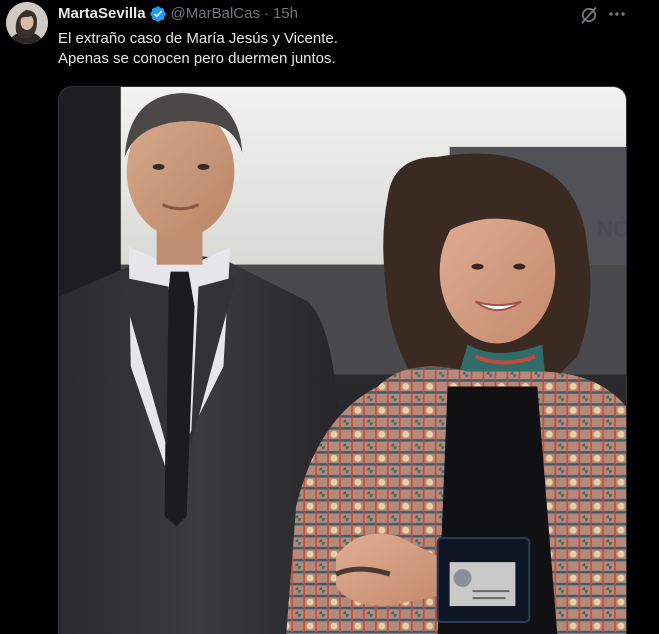 The width and height of the screenshot is (659, 634). Describe the element at coordinates (27, 23) in the screenshot. I see `avatar` at that location.